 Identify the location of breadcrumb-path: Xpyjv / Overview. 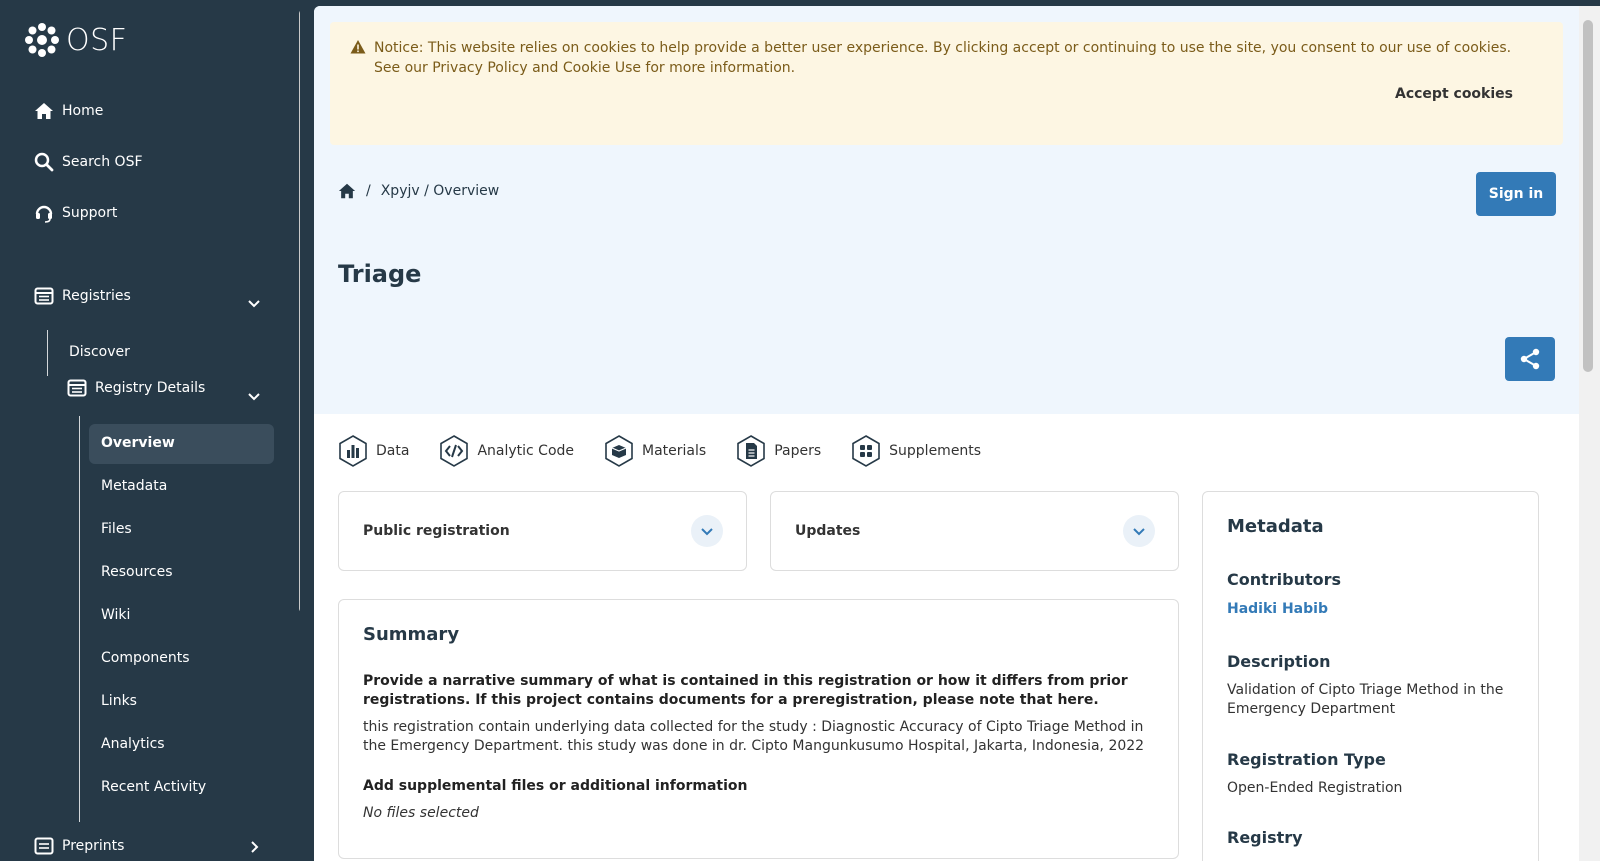
(440, 191).